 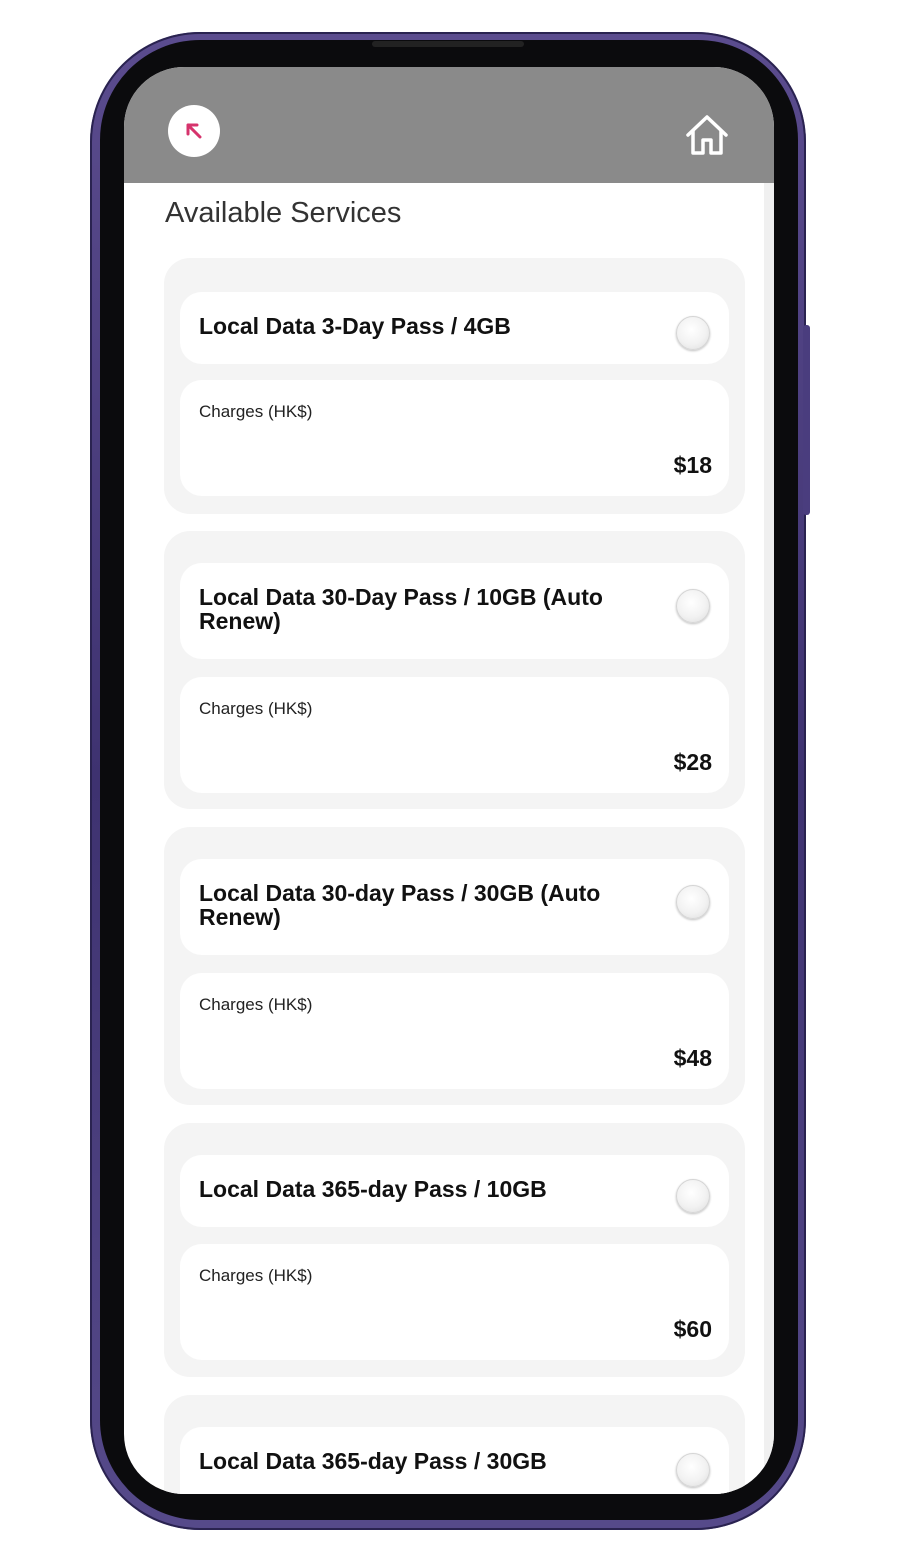 I want to click on charges-box: Charges (HK$) $48, so click(x=454, y=1031).